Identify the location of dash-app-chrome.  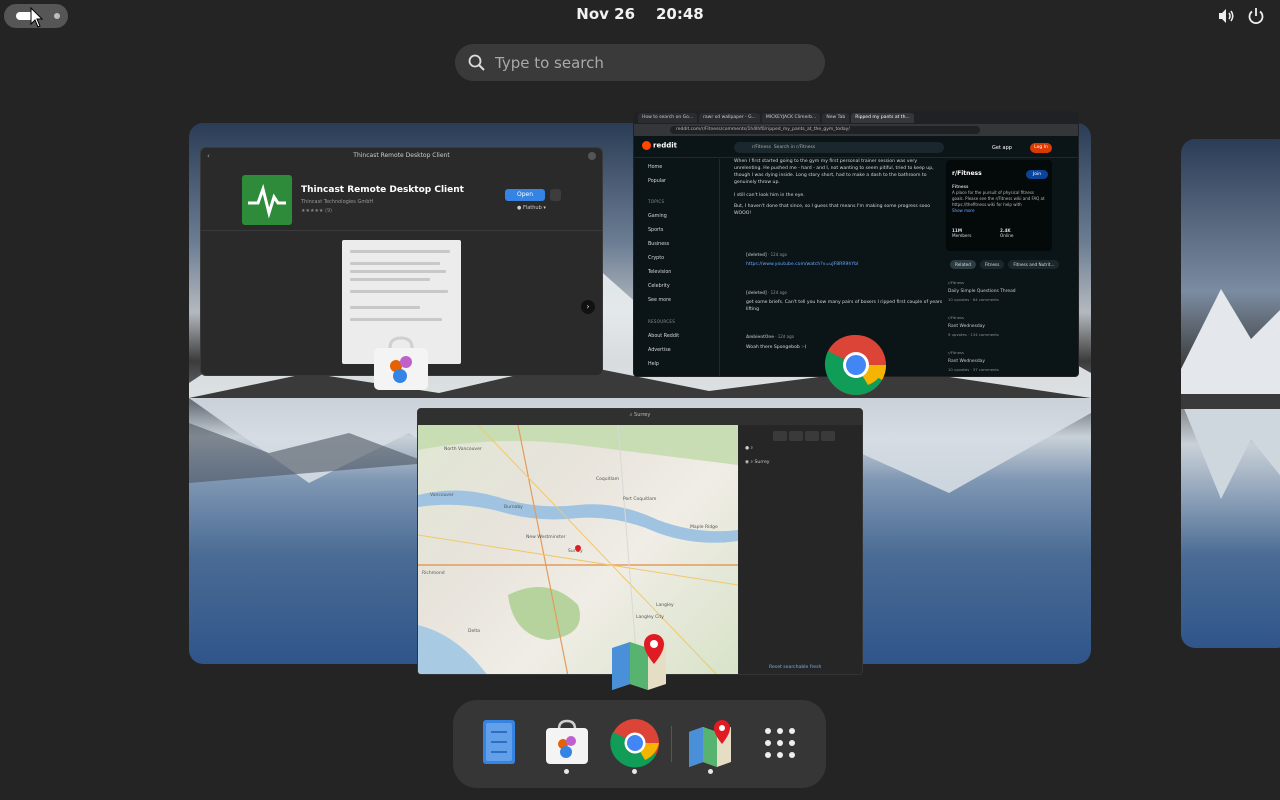
(635, 746).